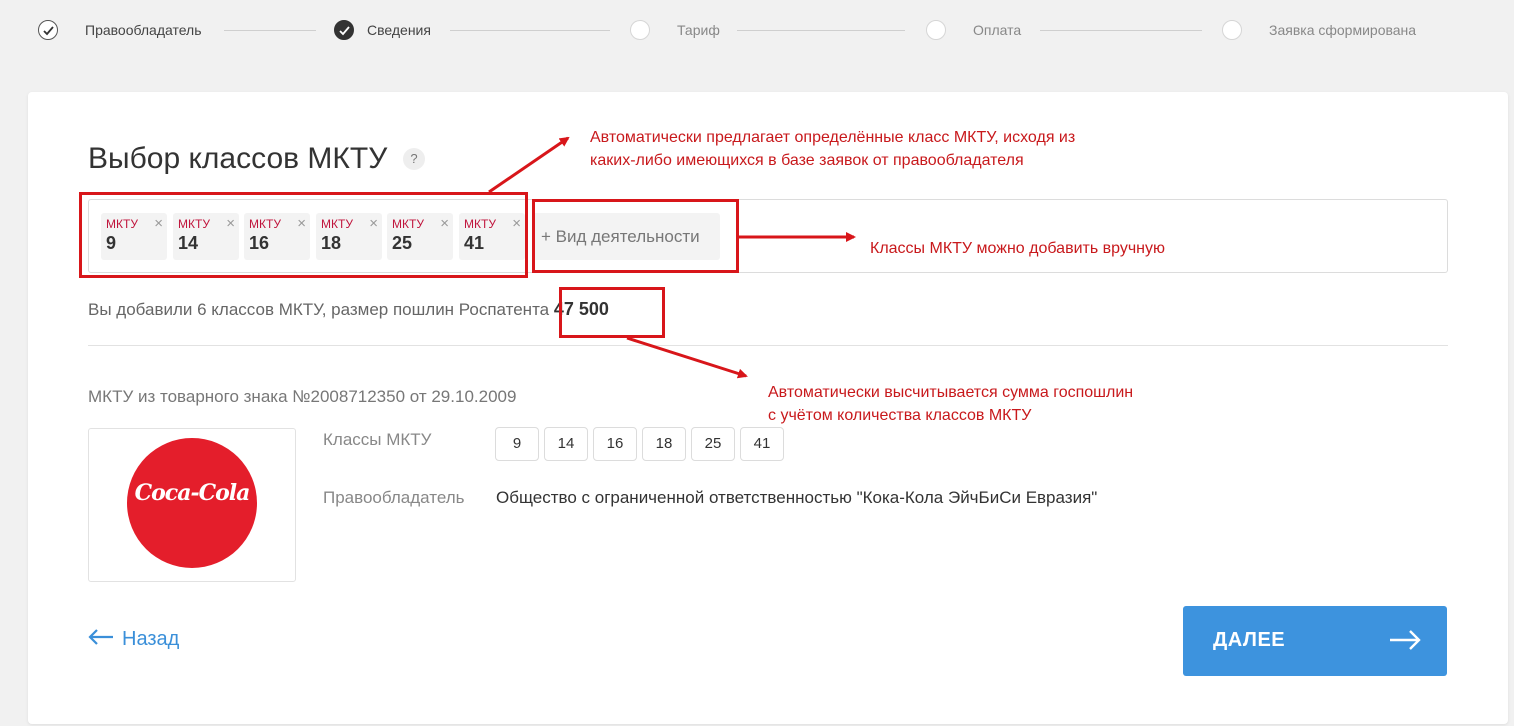 The width and height of the screenshot is (1514, 726). What do you see at coordinates (1017, 248) in the screenshot?
I see `annotation-note-manual: Классы МКТУ можно добавить вручную` at bounding box center [1017, 248].